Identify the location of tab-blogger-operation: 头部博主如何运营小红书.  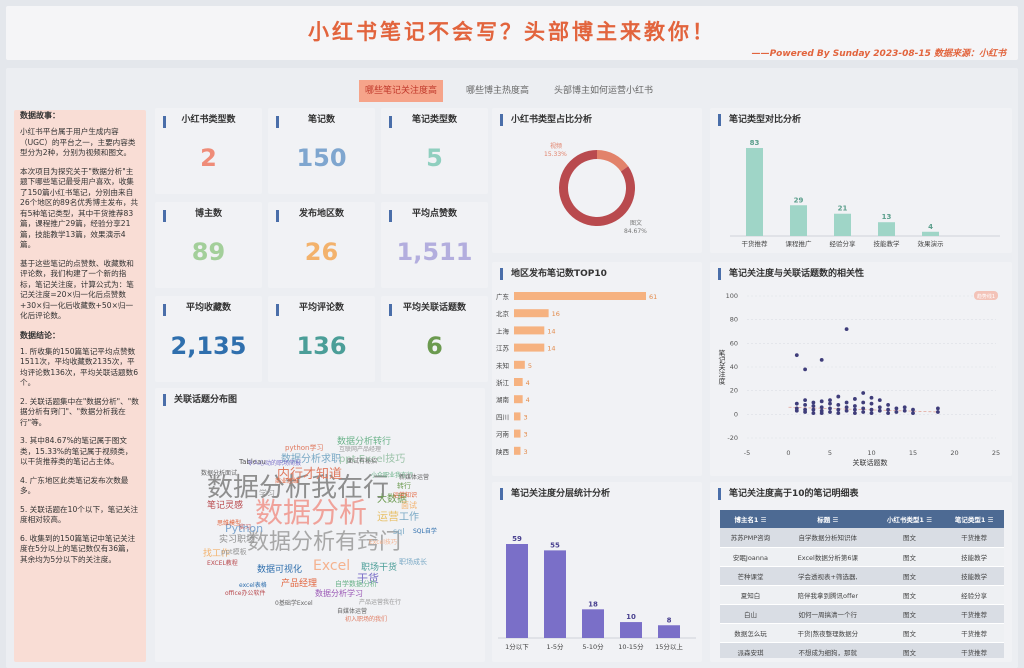
(603, 91).